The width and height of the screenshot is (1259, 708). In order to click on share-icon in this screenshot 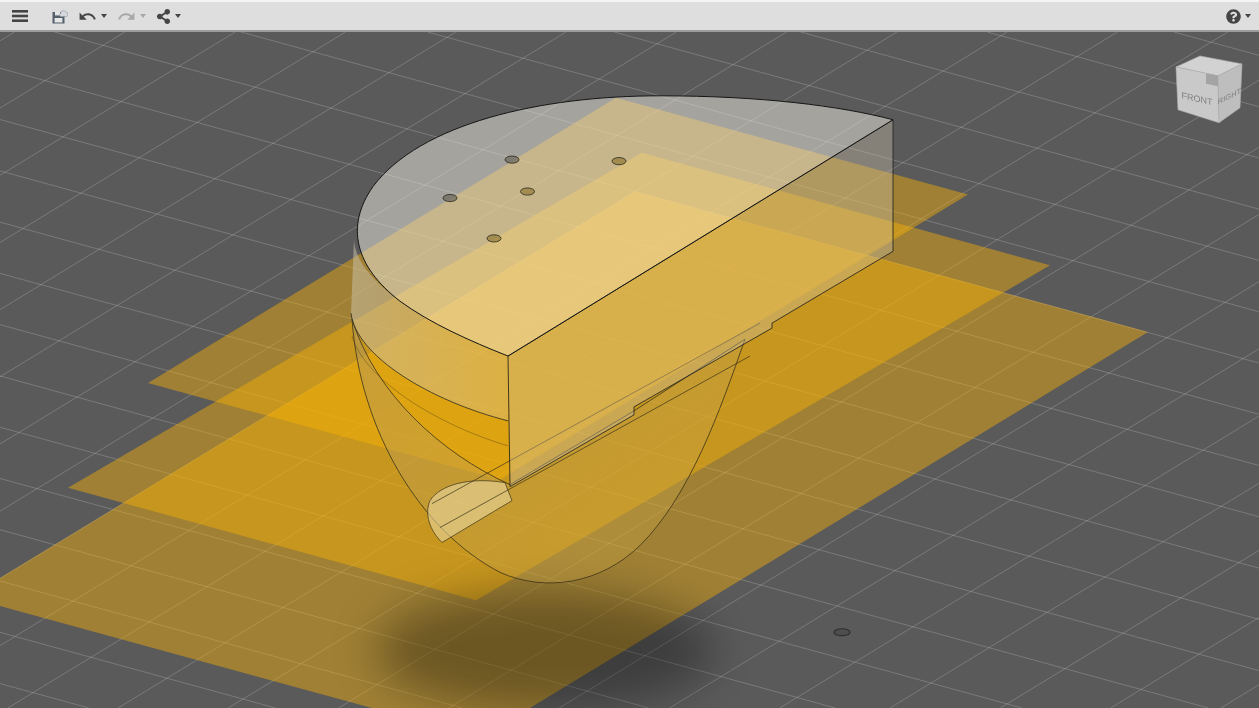, I will do `click(163, 16)`.